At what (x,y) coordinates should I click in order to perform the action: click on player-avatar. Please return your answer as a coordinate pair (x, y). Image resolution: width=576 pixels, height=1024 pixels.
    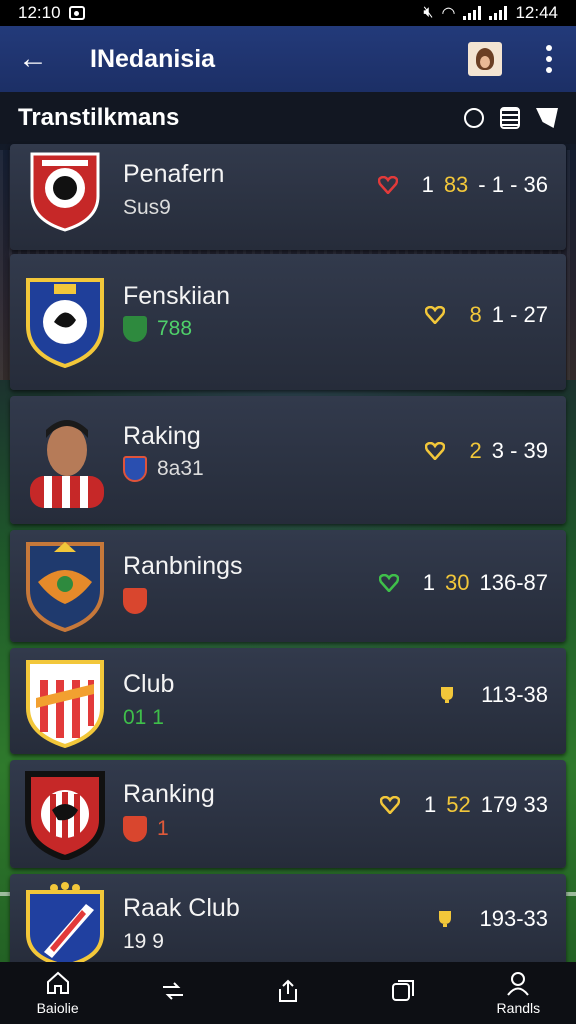
    Looking at the image, I should click on (67, 459).